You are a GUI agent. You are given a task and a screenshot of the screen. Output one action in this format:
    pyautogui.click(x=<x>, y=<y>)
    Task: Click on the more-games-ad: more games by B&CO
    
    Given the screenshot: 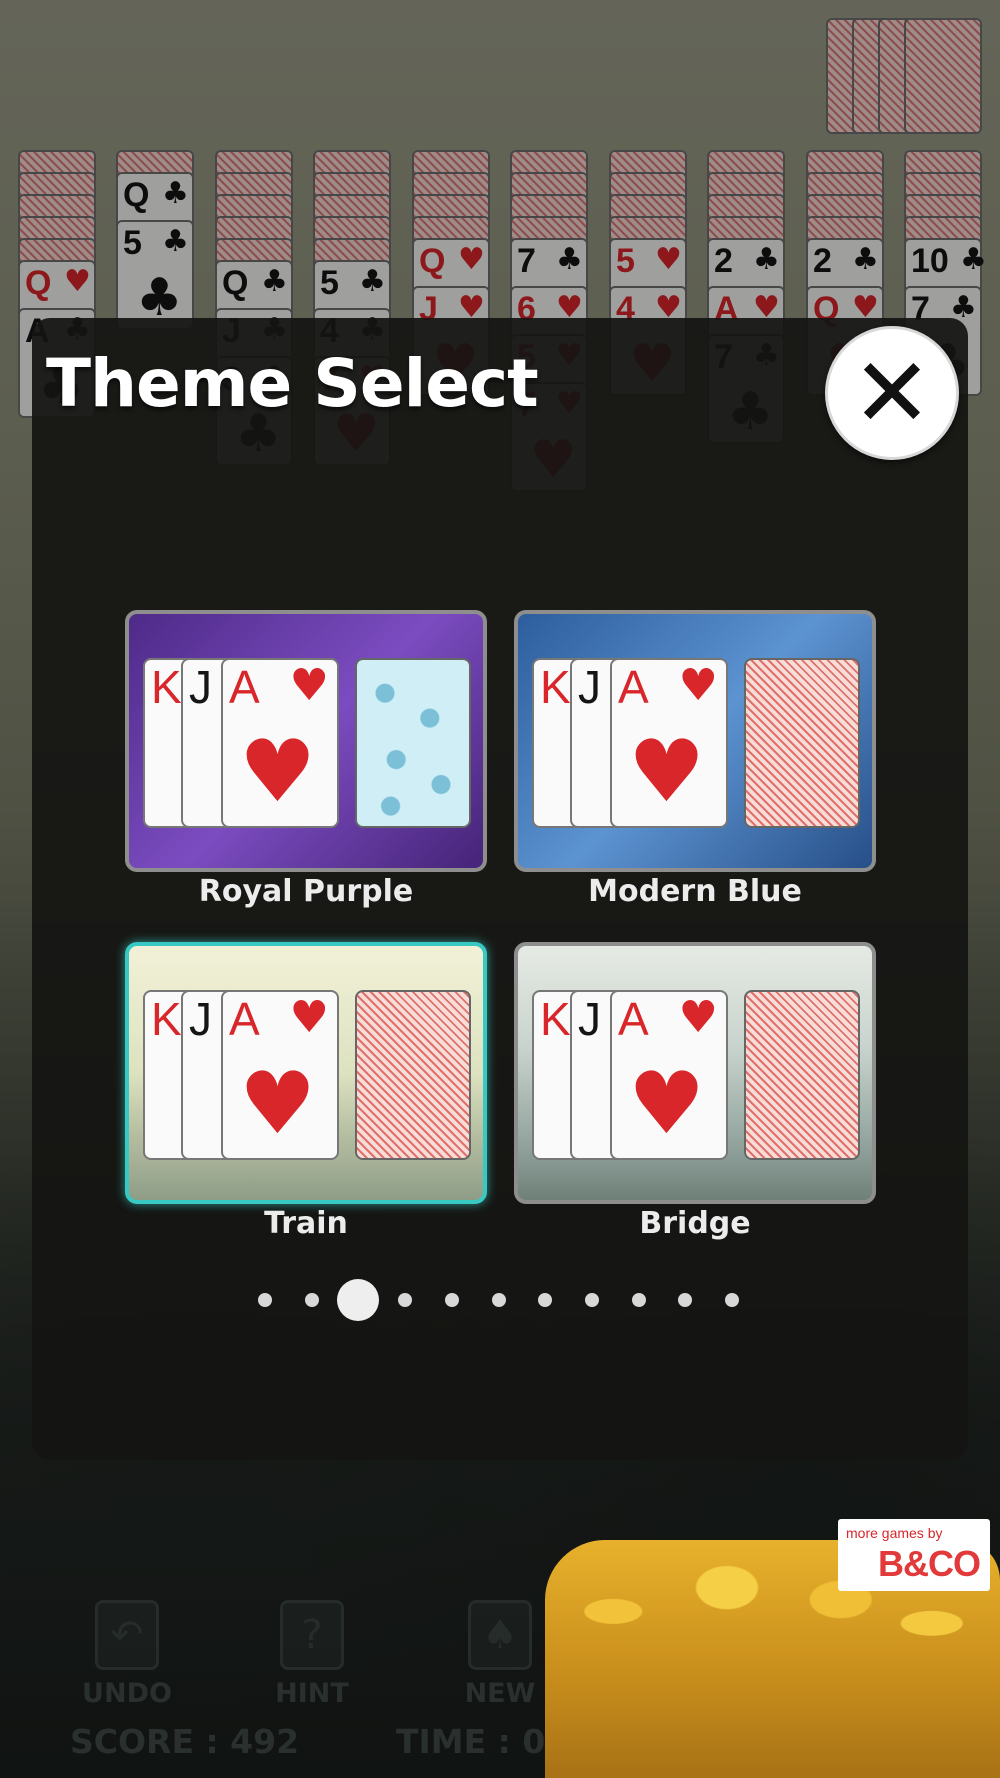 What is the action you would take?
    pyautogui.click(x=914, y=1555)
    